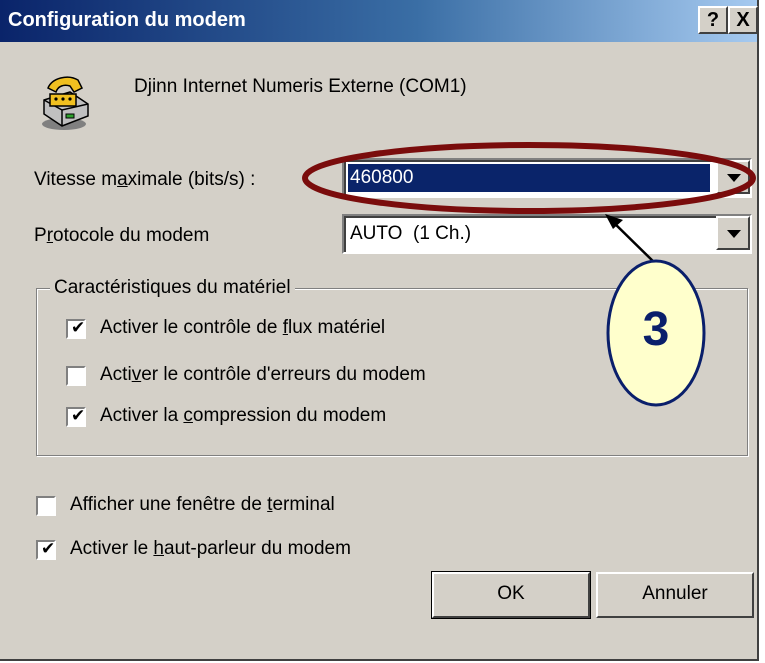 This screenshot has height=663, width=765. Describe the element at coordinates (656, 329) in the screenshot. I see `callout-number: 3` at that location.